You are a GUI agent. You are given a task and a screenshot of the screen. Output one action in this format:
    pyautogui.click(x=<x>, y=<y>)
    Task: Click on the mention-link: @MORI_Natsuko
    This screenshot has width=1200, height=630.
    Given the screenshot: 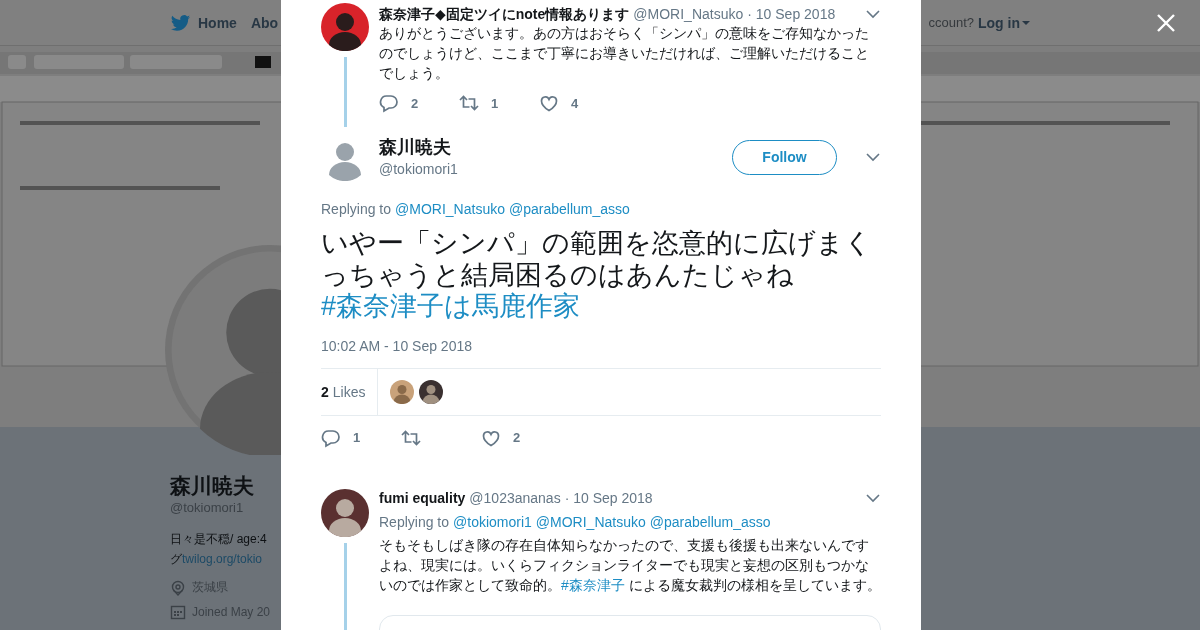 What is the action you would take?
    pyautogui.click(x=590, y=521)
    